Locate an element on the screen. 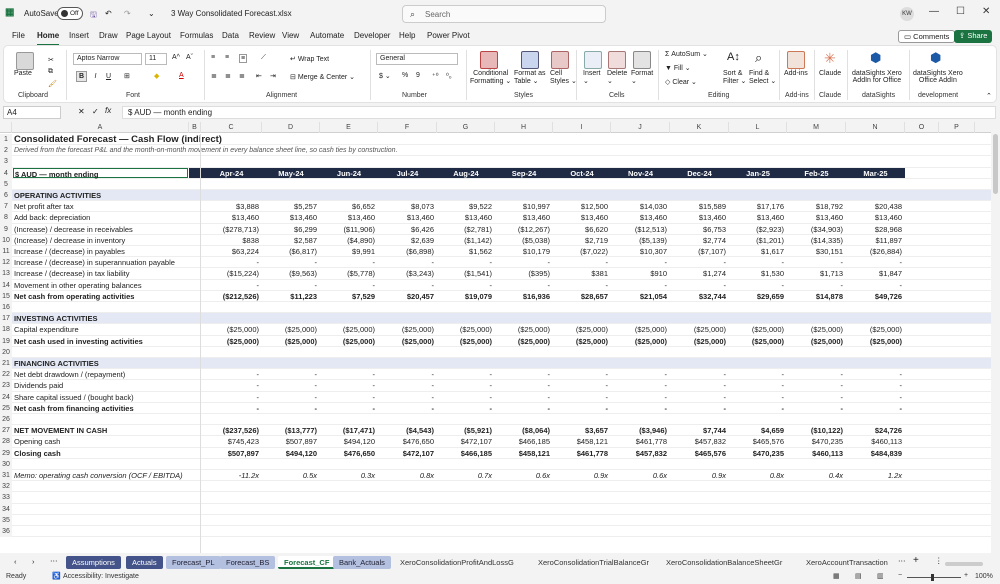 This screenshot has height=584, width=1000. row-header: 36 is located at coordinates (6, 532).